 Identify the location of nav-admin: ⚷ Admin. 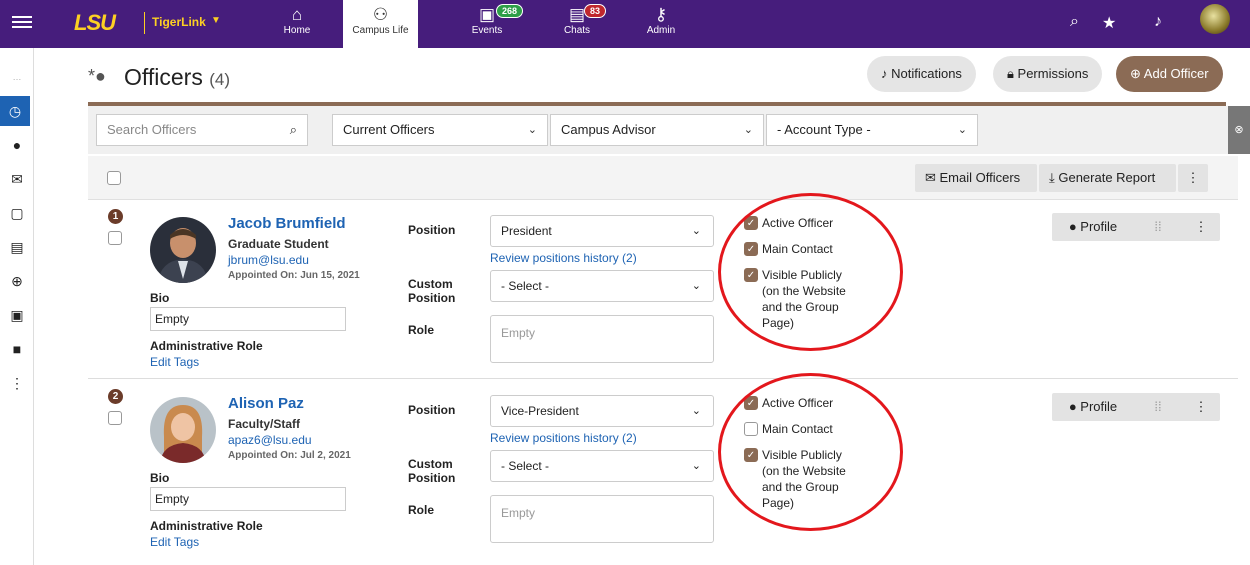
(661, 24).